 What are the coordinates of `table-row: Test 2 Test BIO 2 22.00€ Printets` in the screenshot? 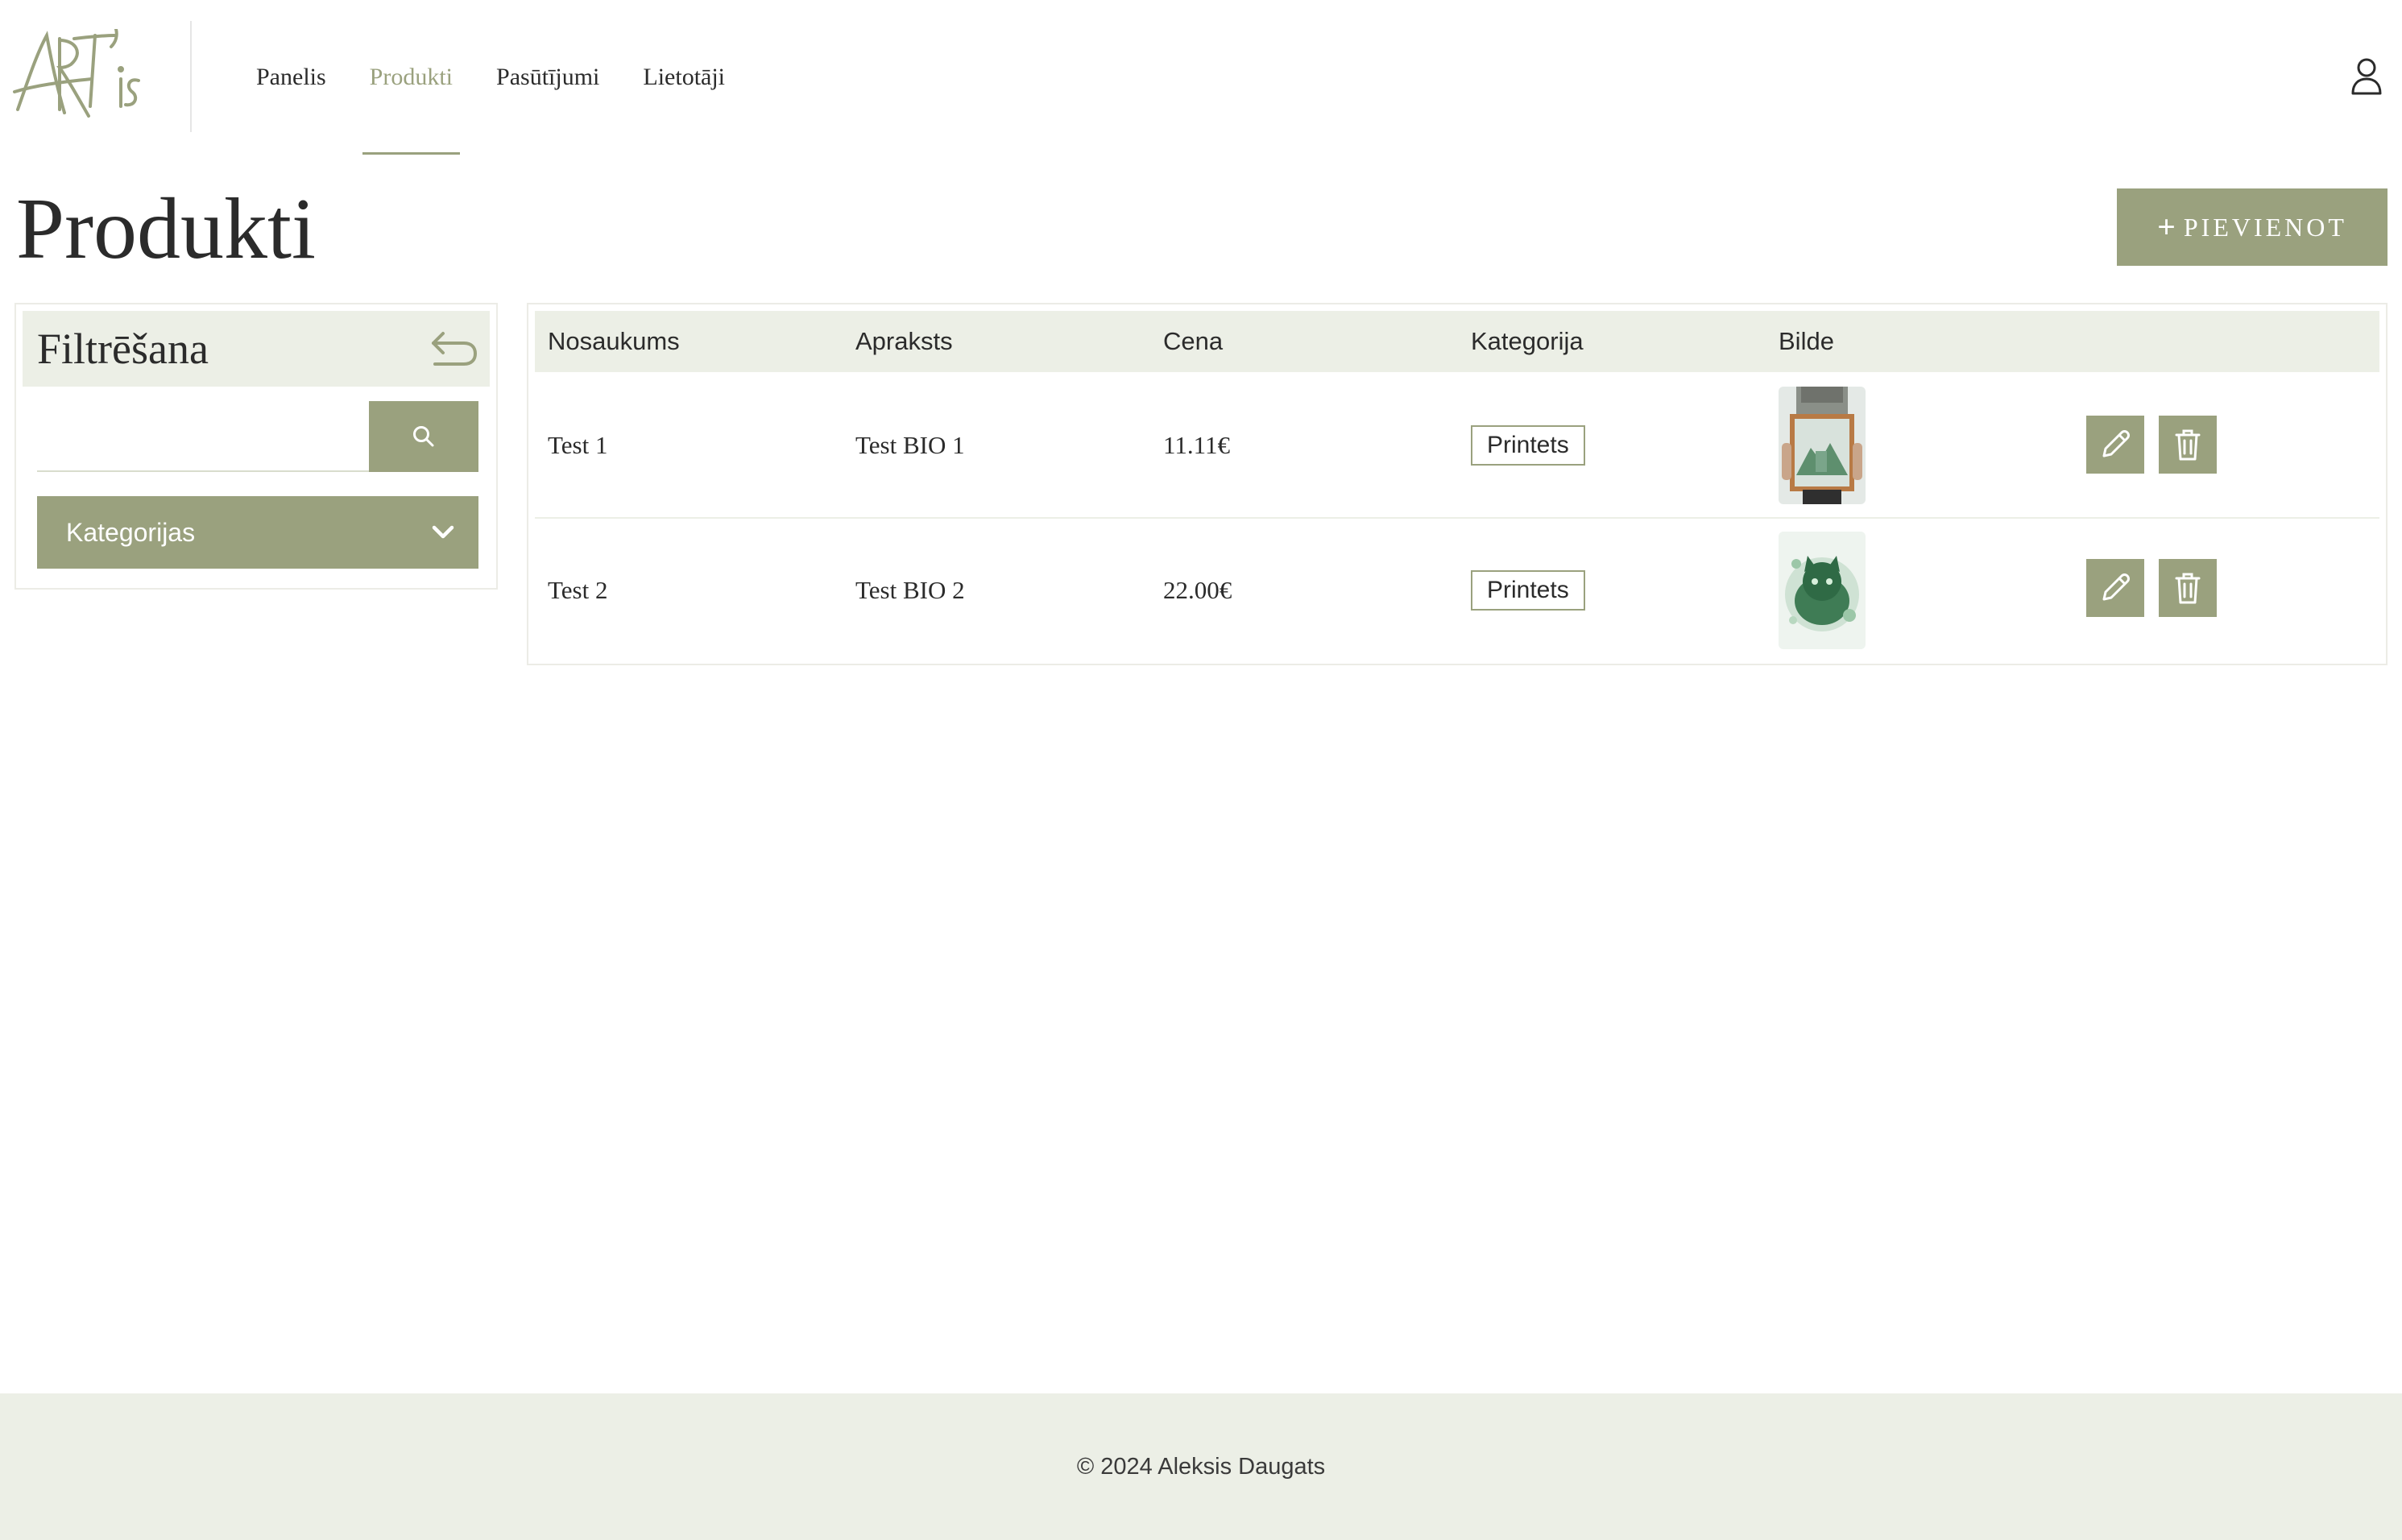 It's located at (1457, 588).